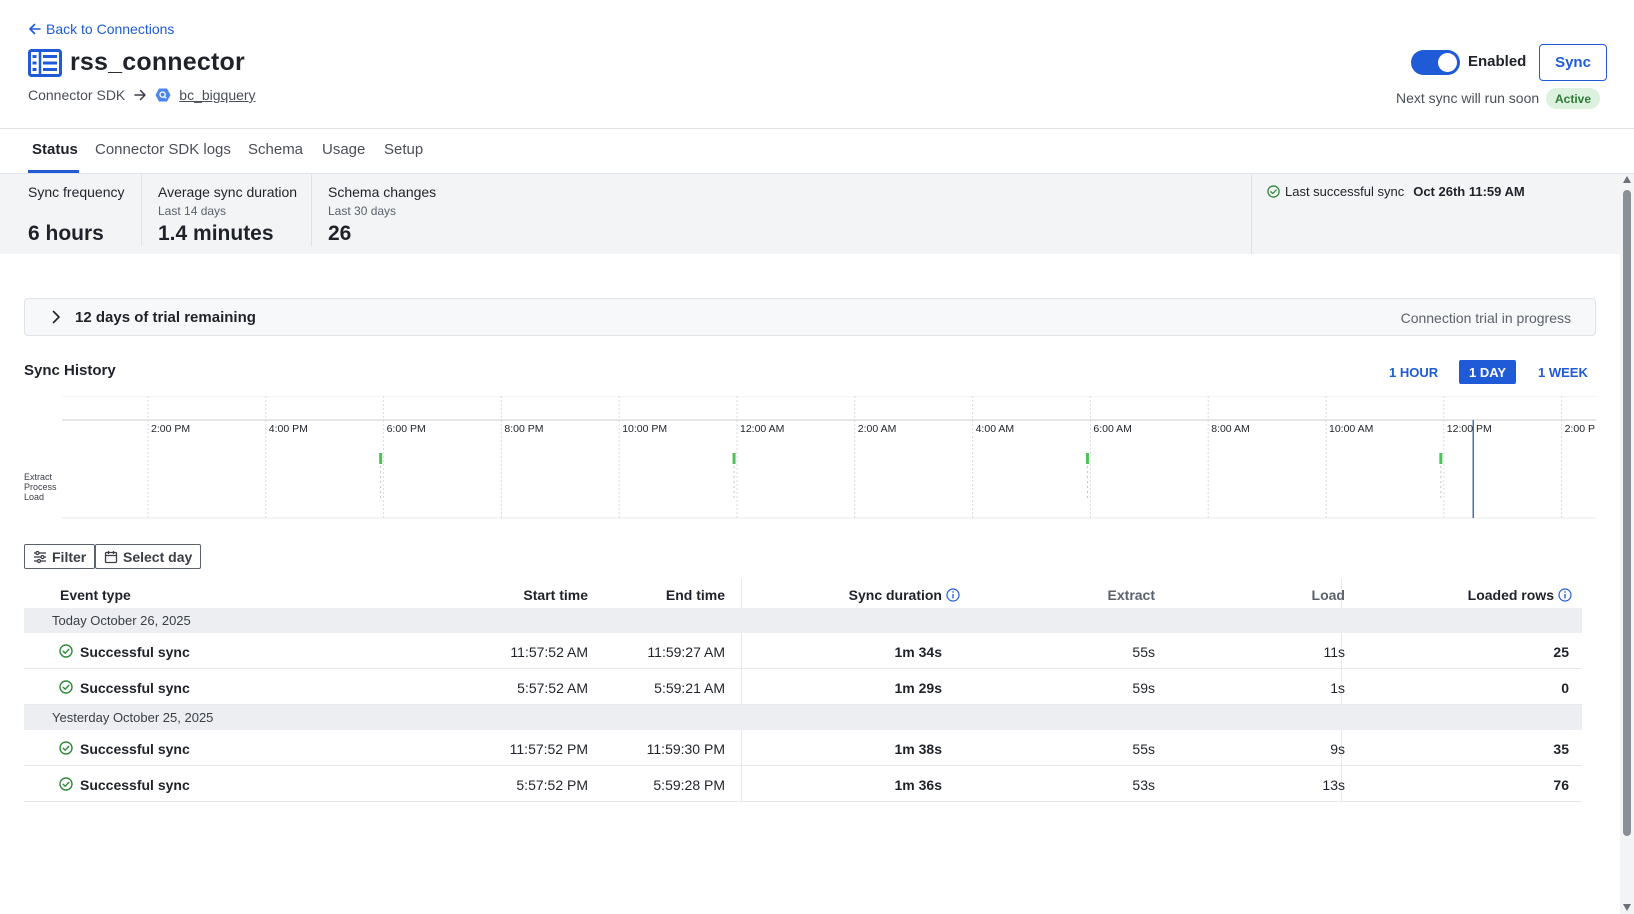 The width and height of the screenshot is (1634, 914). Describe the element at coordinates (1143, 785) in the screenshot. I see `extract-cell: 53s` at that location.